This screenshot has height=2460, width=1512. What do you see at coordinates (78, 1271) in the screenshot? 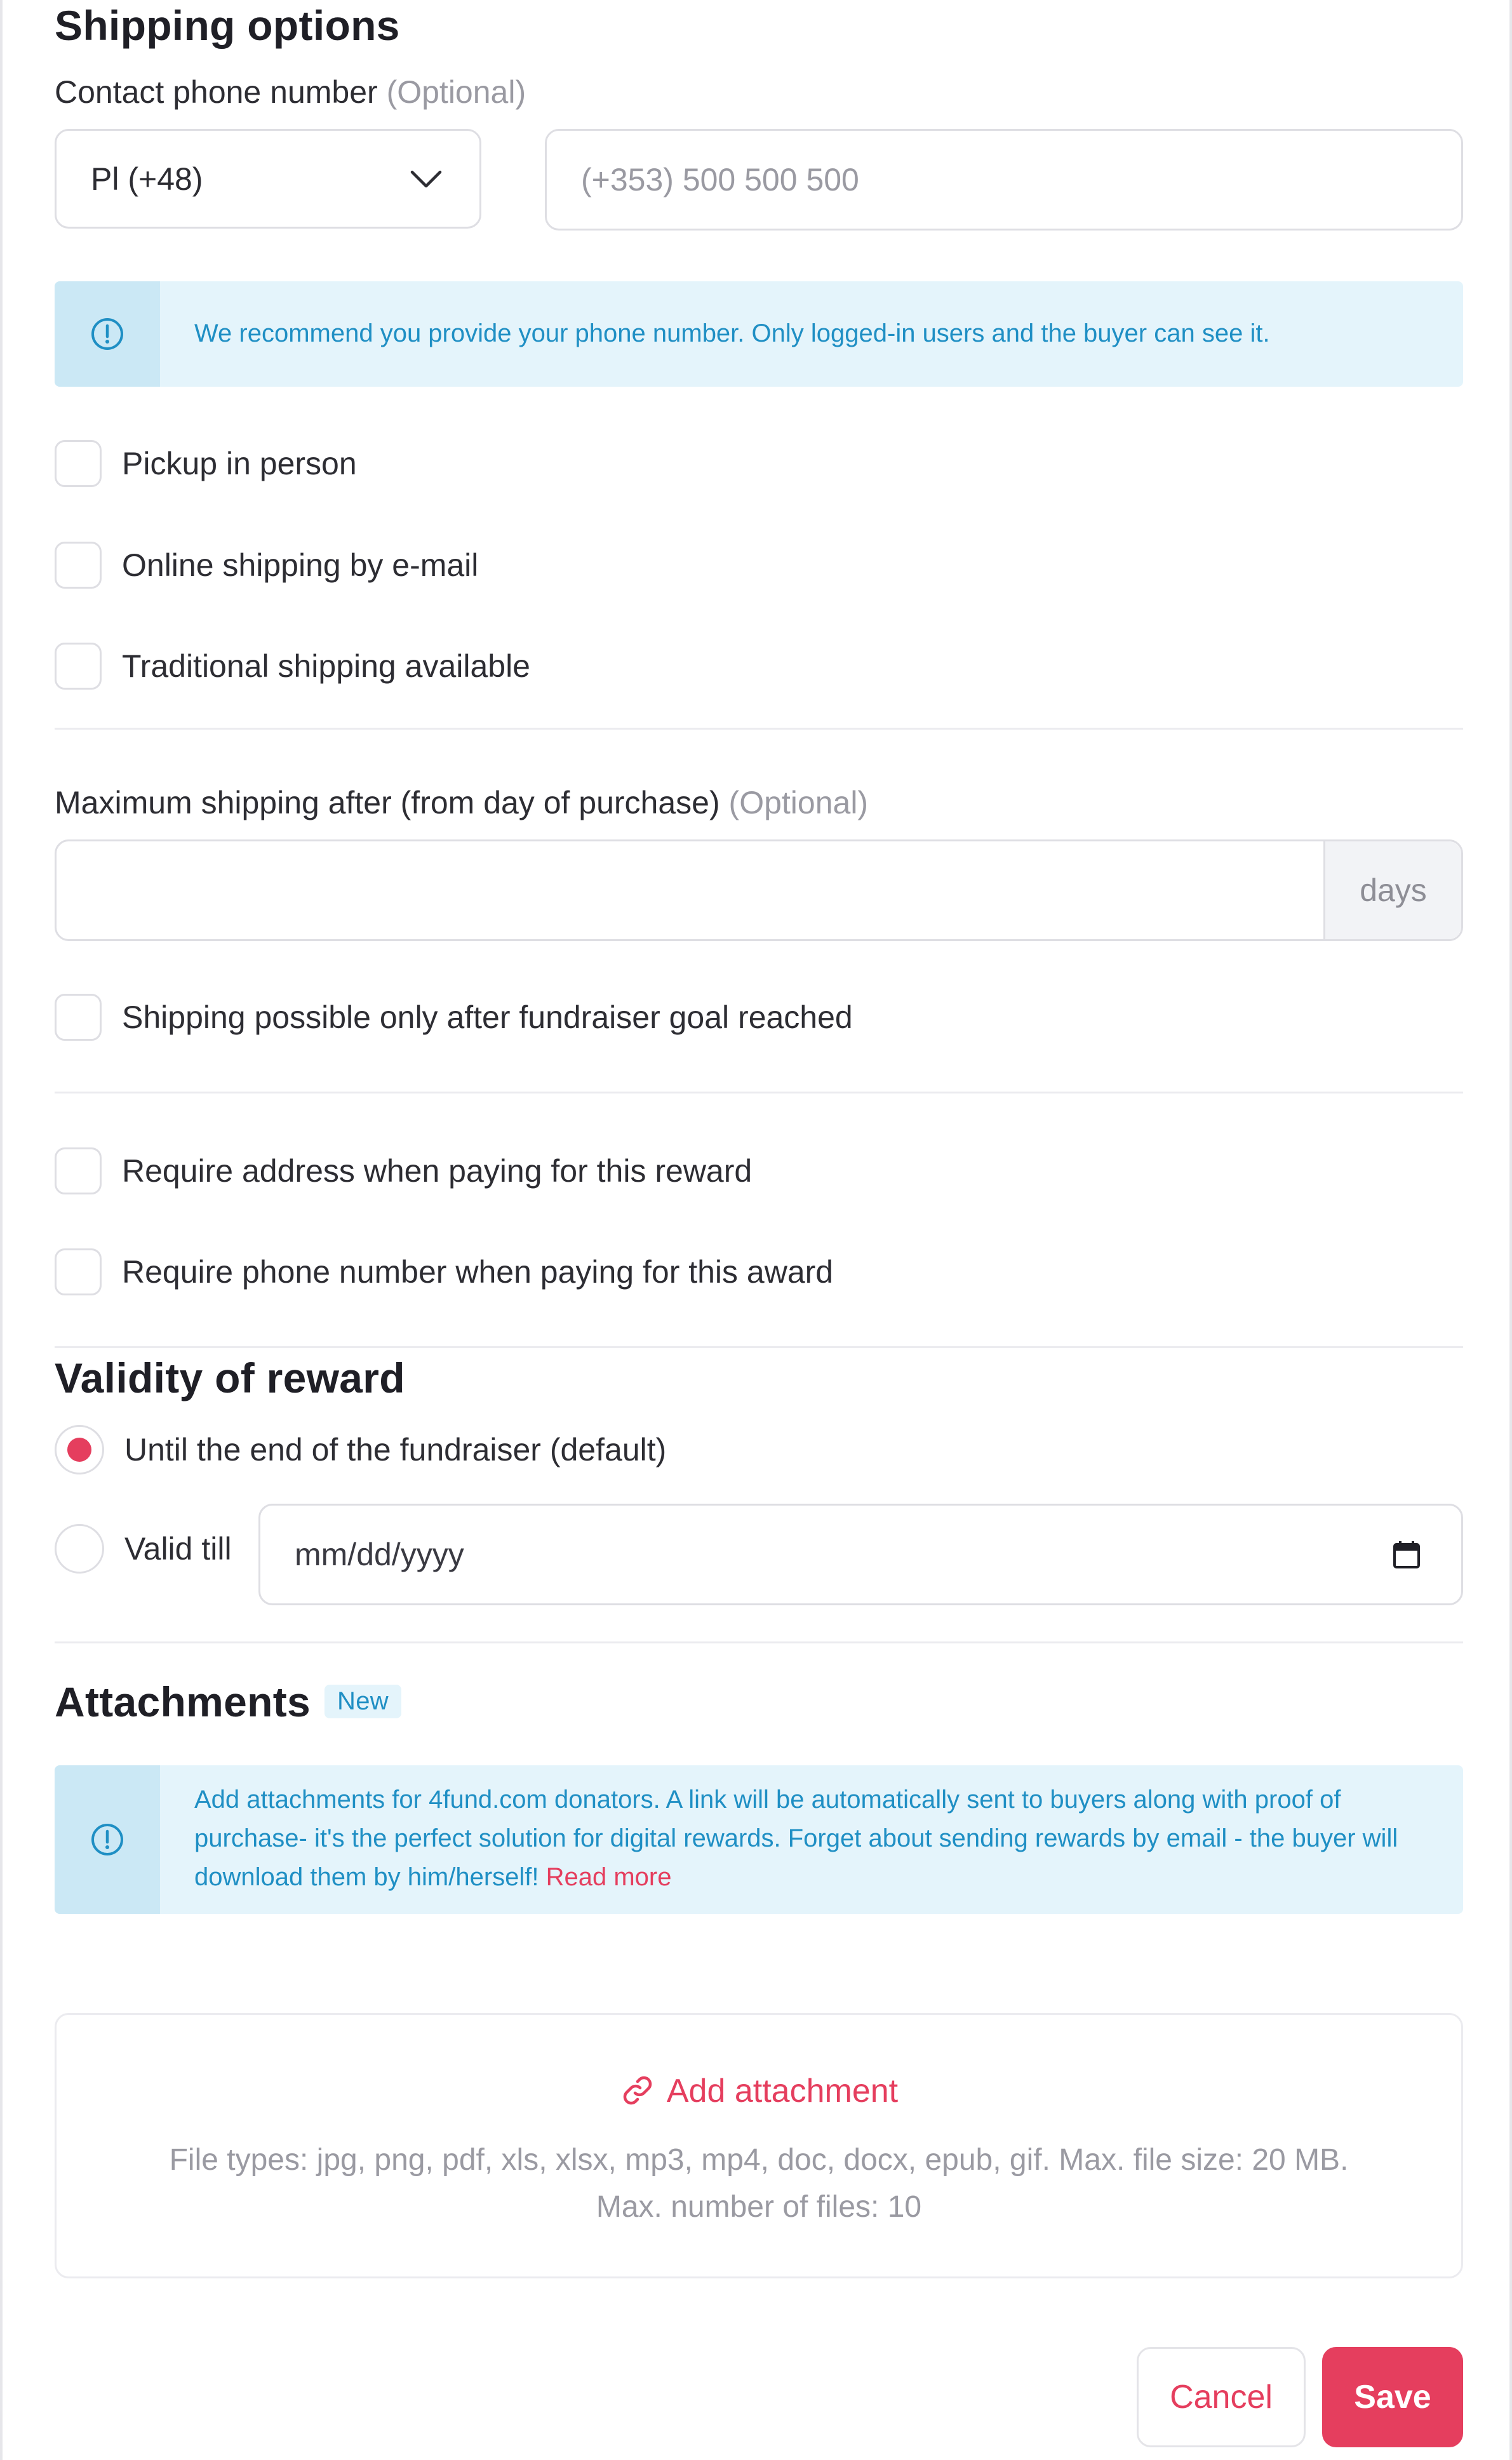
I see `require-phone-checkbox` at bounding box center [78, 1271].